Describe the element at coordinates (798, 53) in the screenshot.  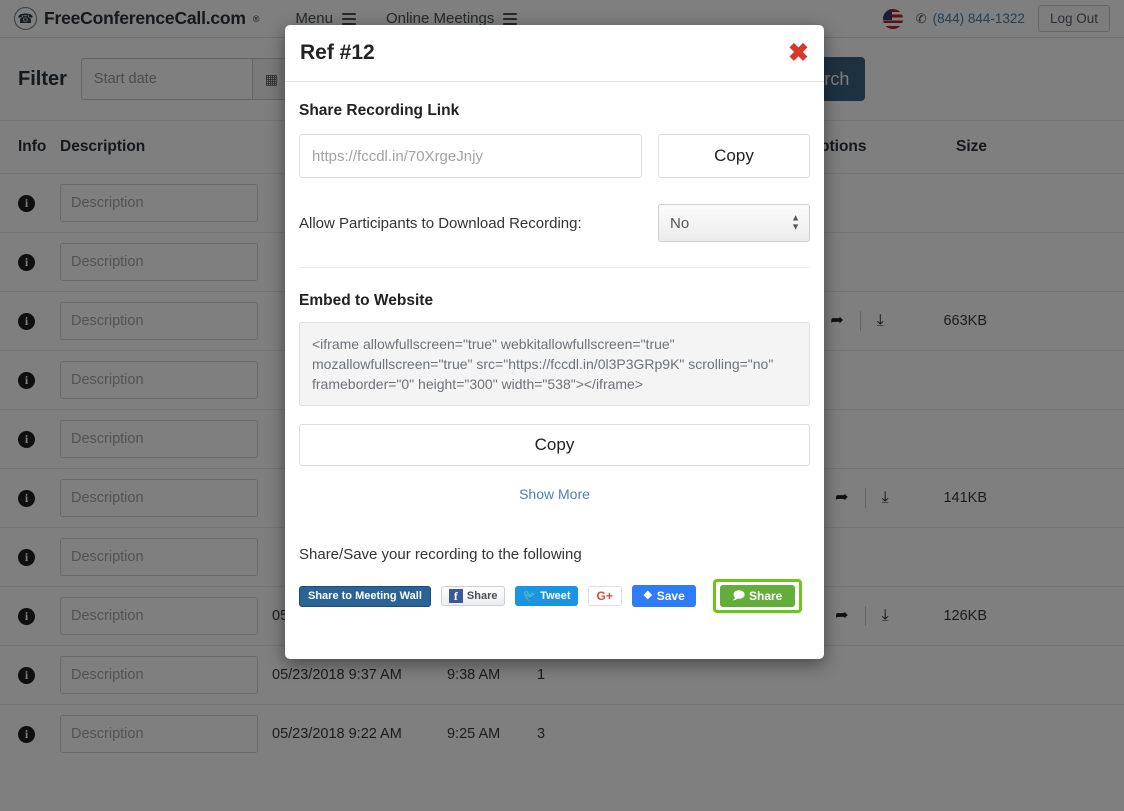
I see `close-icon: ✖` at that location.